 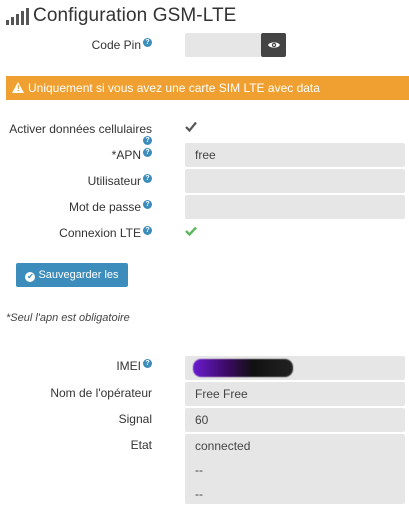 What do you see at coordinates (101, 393) in the screenshot?
I see `operator-label: Nom de l'opérateur` at bounding box center [101, 393].